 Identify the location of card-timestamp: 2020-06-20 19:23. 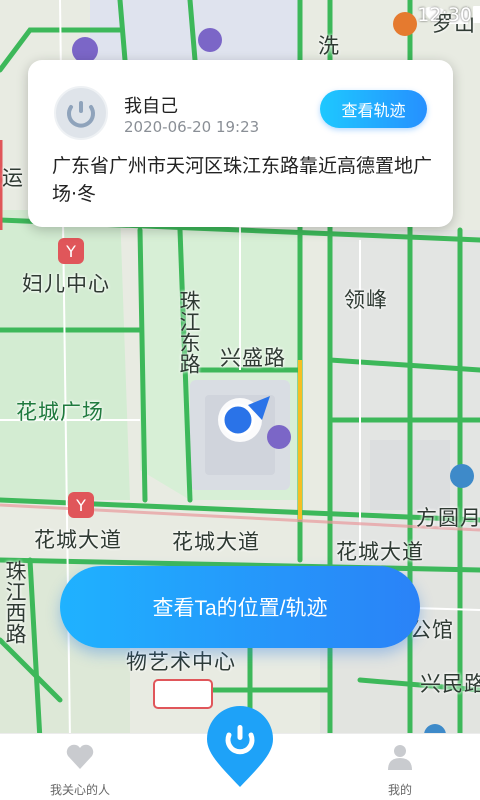
(192, 127).